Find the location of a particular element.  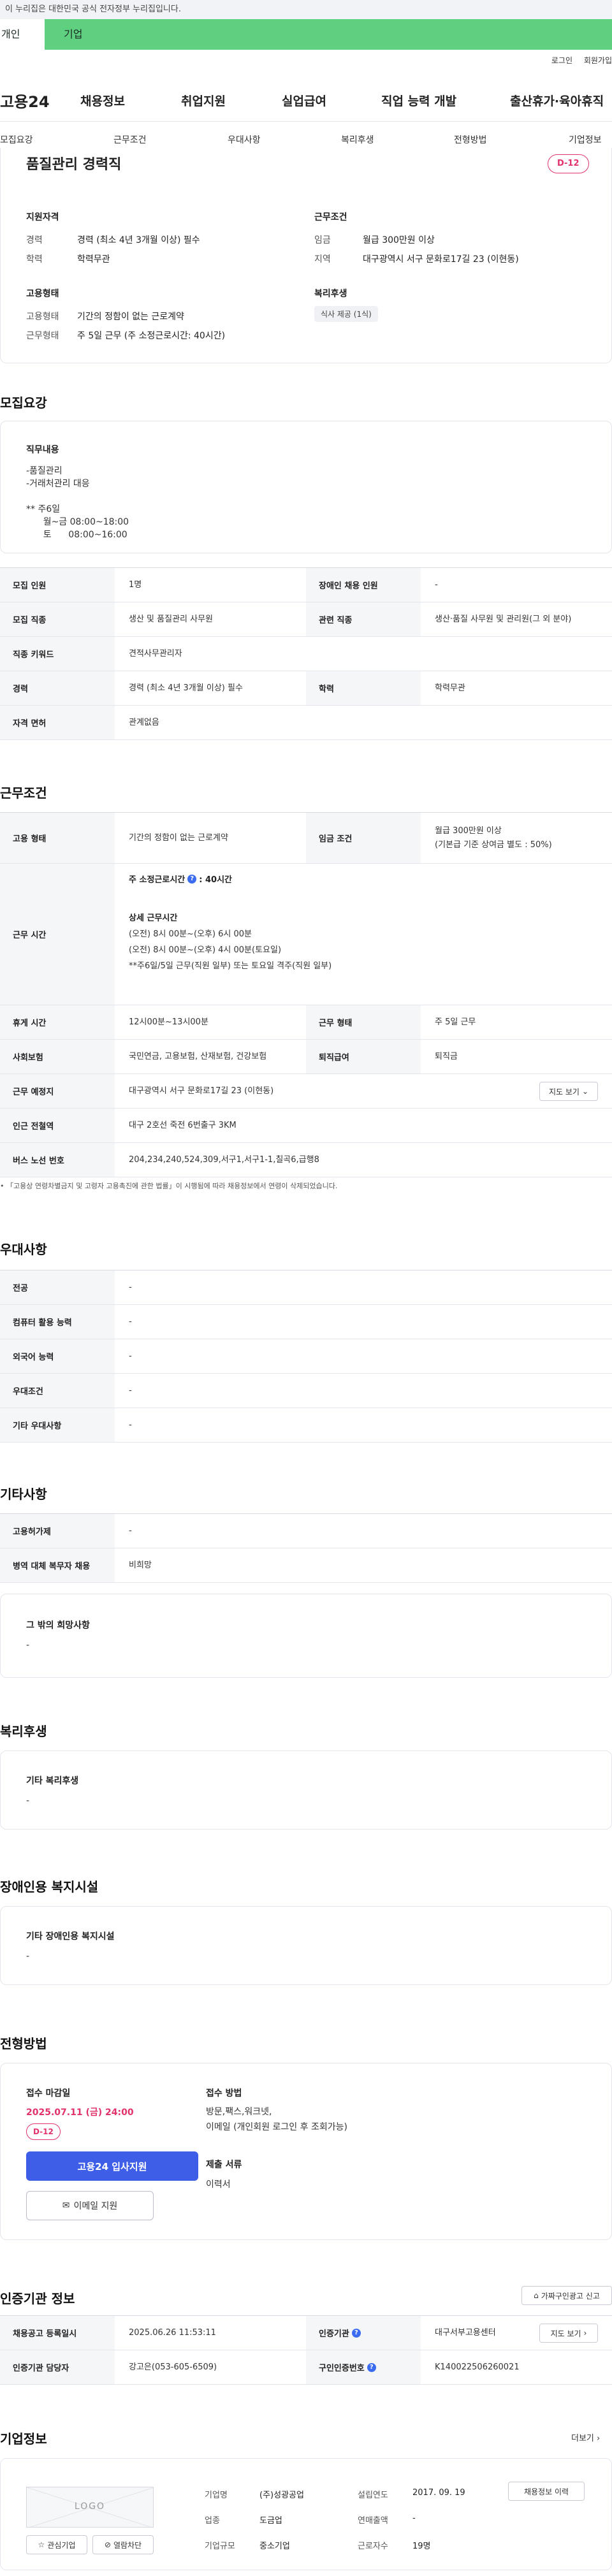

map-view-label: 지도 보기 is located at coordinates (563, 1091).